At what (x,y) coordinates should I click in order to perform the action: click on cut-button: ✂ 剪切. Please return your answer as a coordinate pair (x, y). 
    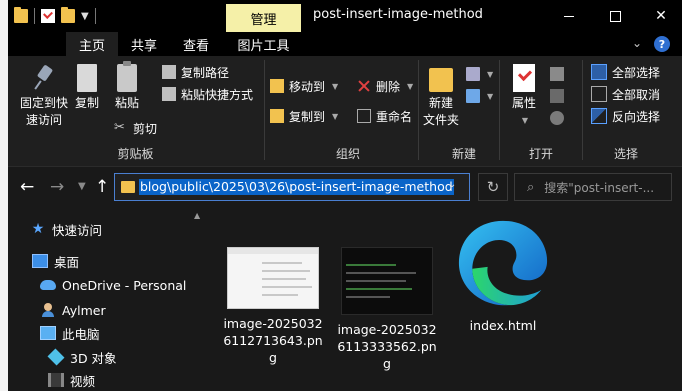
    Looking at the image, I should click on (135, 128).